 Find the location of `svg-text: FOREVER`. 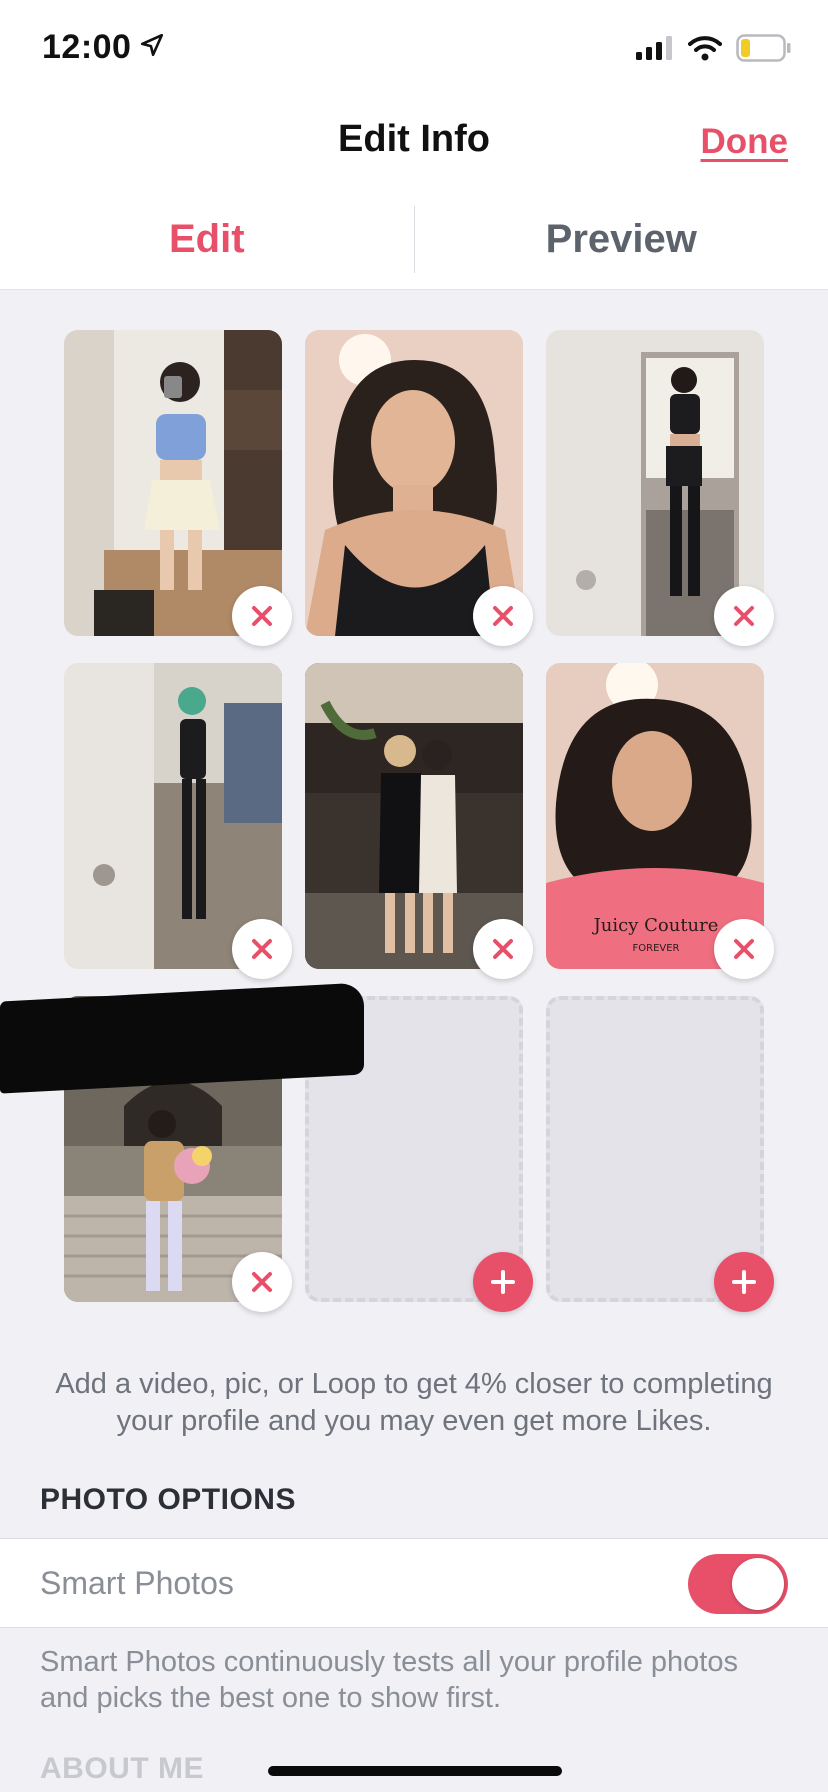

svg-text: FOREVER is located at coordinates (656, 948).